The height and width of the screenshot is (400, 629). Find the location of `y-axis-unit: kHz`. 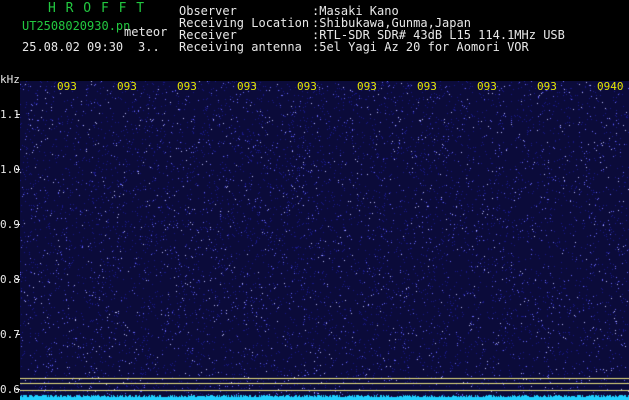

y-axis-unit: kHz is located at coordinates (10, 79).